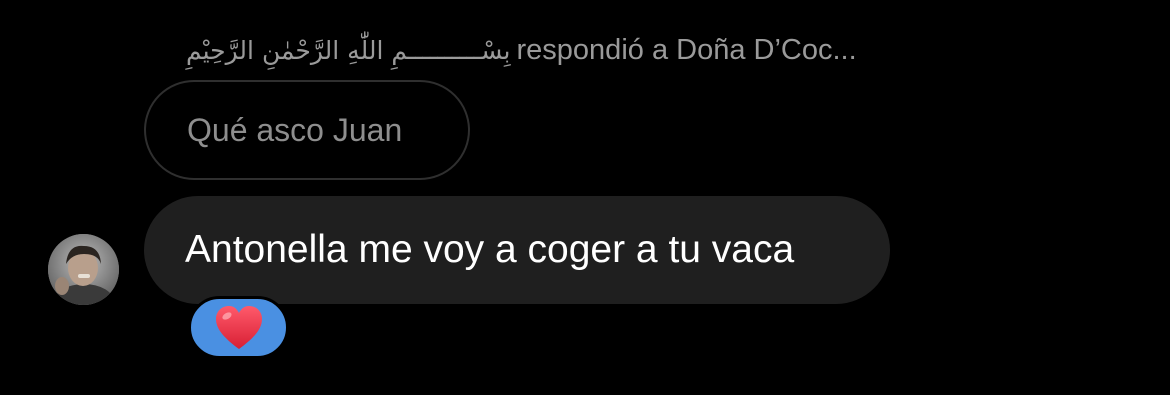  Describe the element at coordinates (490, 249) in the screenshot. I see `message-text: Antonella me voy a coger a tu vaca` at that location.